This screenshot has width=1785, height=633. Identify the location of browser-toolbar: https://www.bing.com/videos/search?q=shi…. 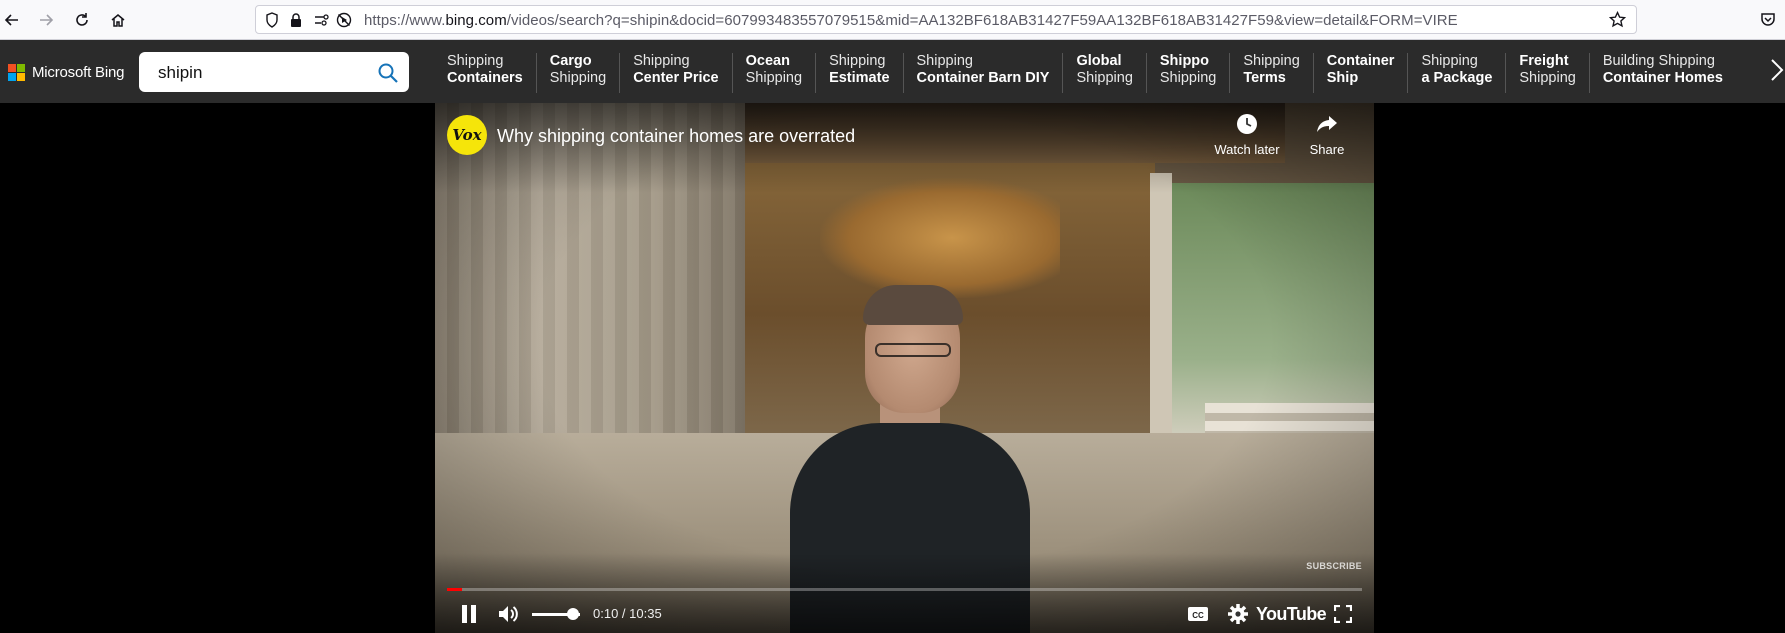
(892, 20).